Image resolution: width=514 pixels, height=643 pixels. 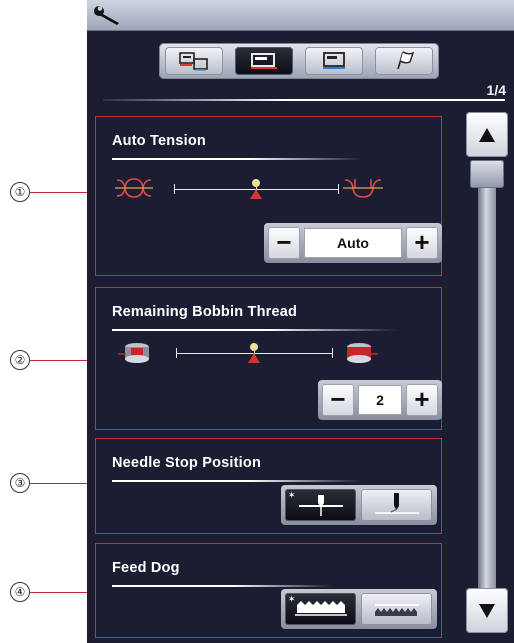 I want to click on feed-dog-down-icon, so click(x=397, y=610).